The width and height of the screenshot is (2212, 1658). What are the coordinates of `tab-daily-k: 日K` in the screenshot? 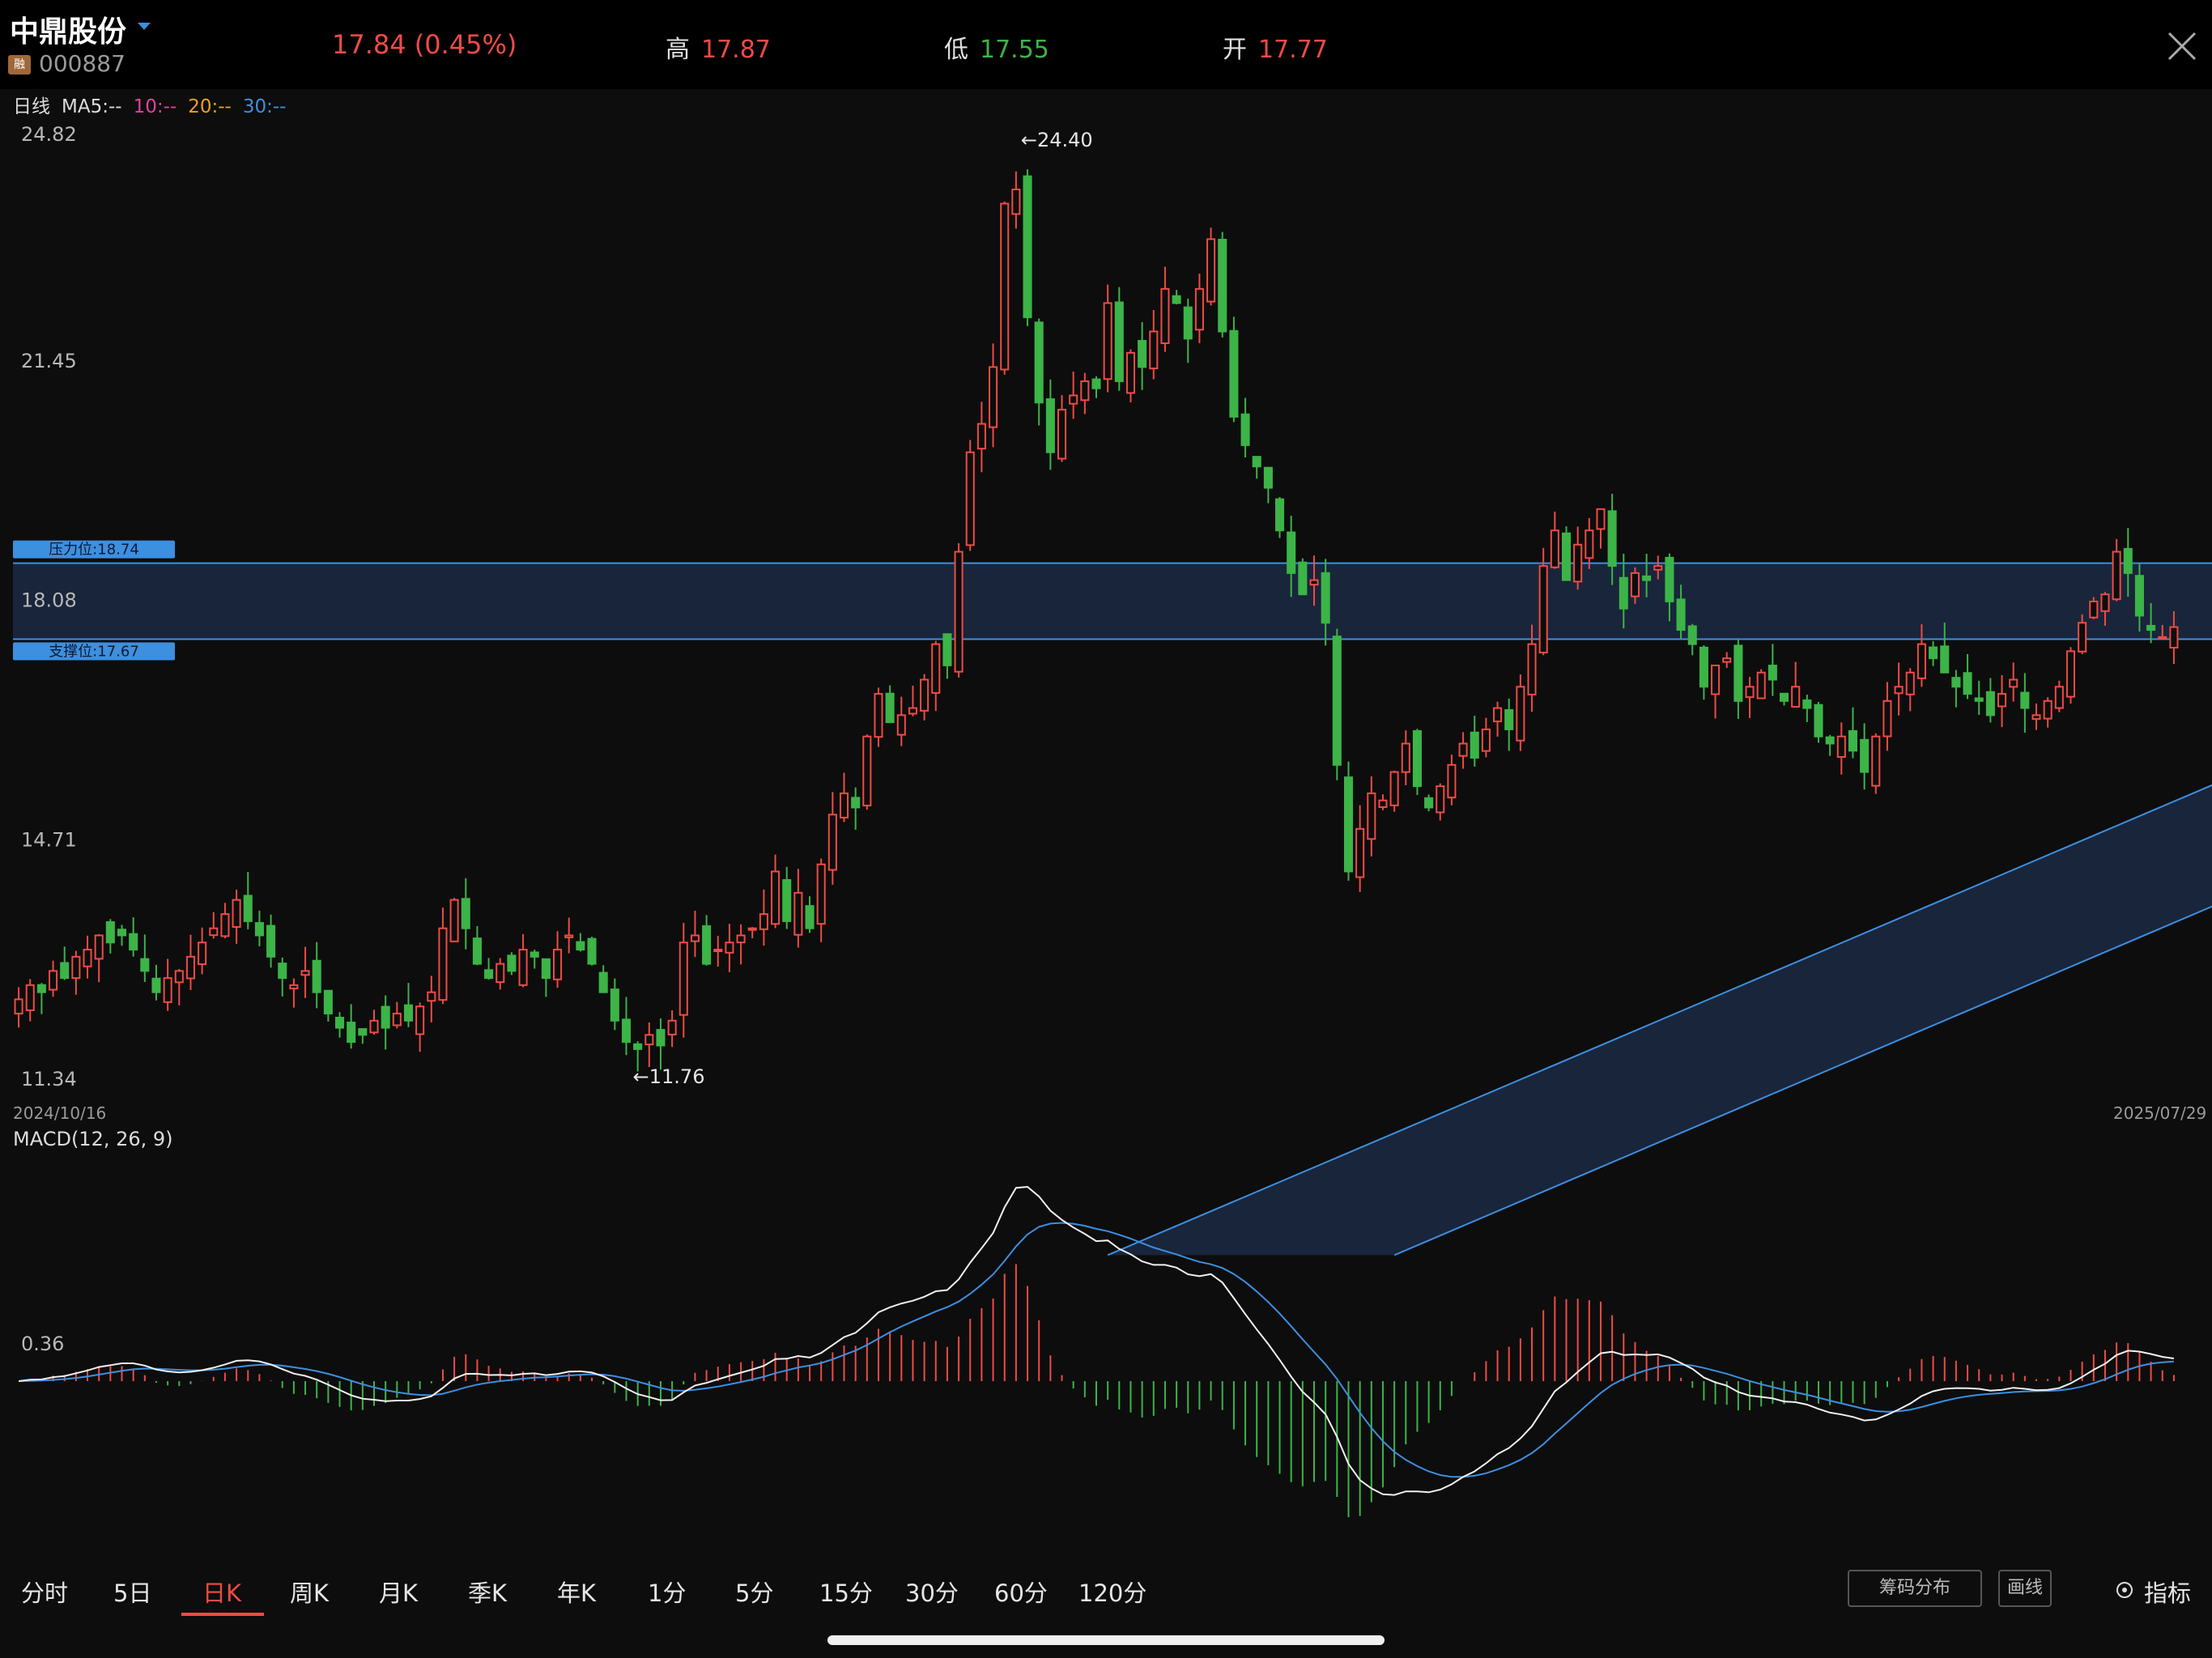 It's located at (221, 1592).